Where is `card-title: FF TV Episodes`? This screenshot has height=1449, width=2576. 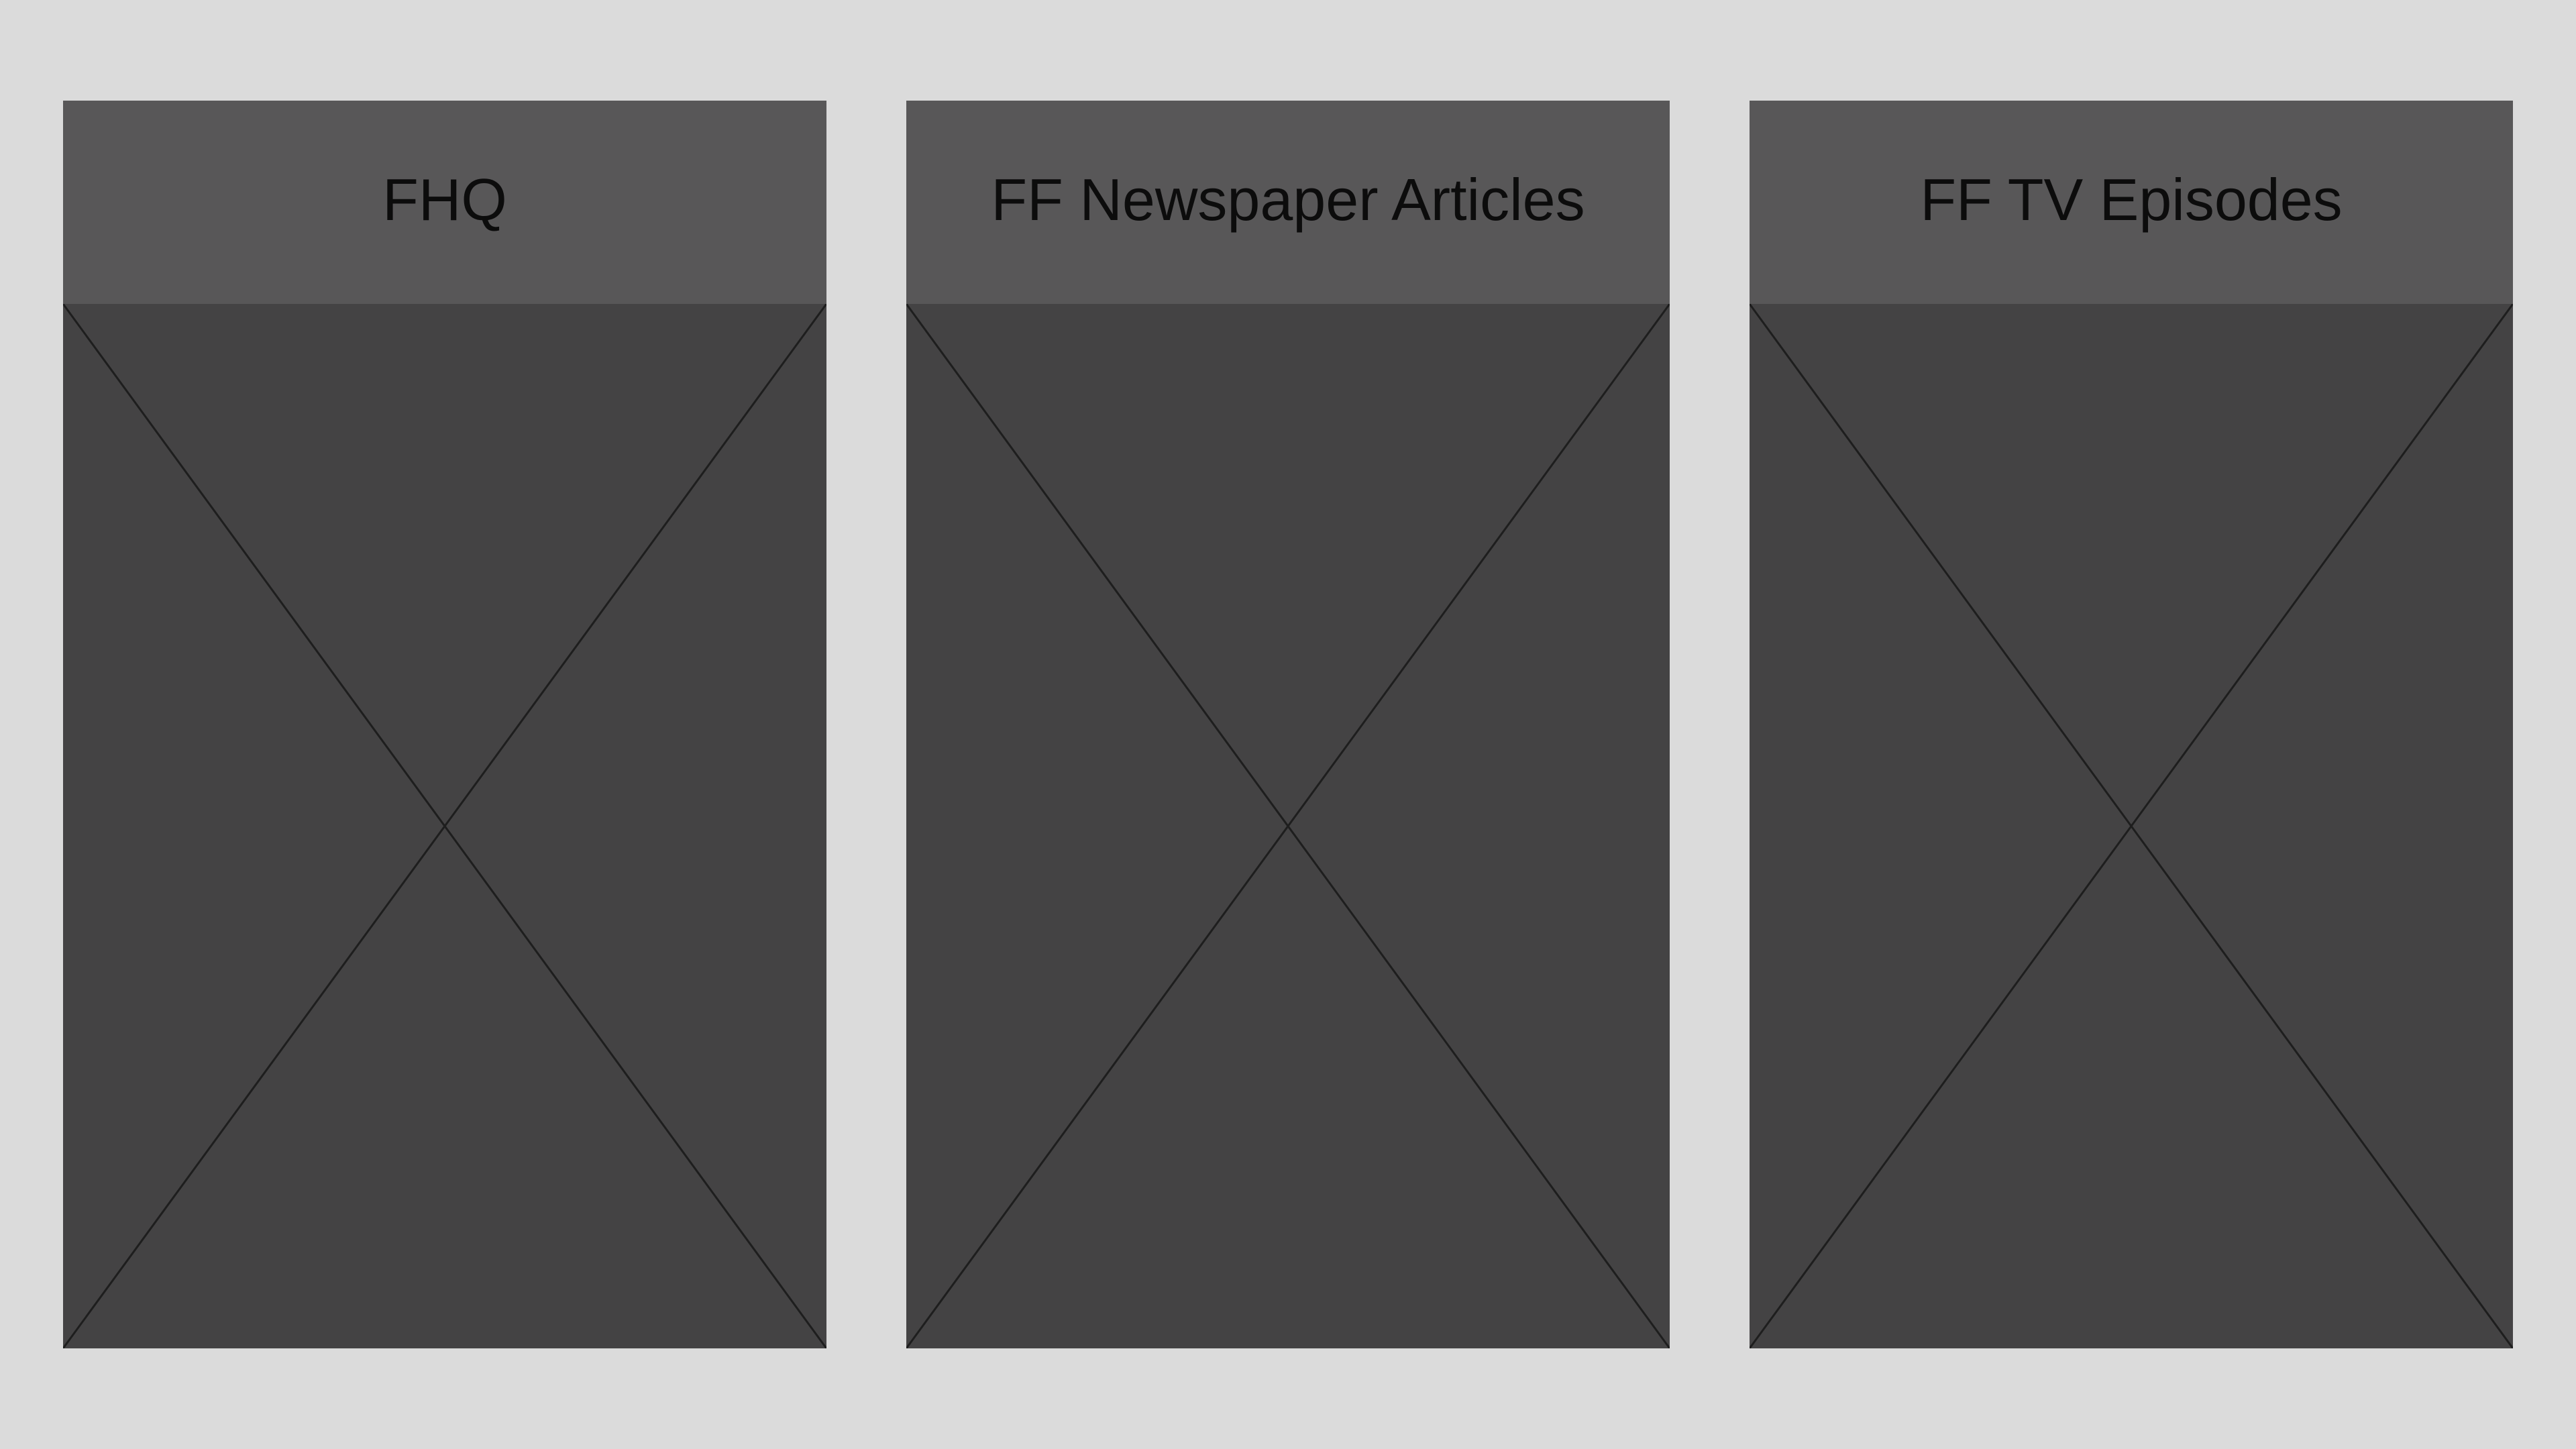
card-title: FF TV Episodes is located at coordinates (2131, 199).